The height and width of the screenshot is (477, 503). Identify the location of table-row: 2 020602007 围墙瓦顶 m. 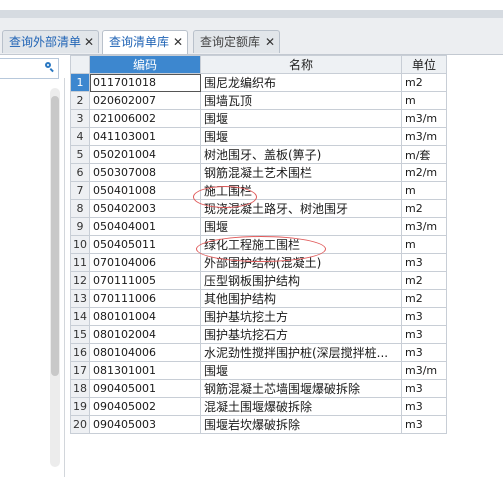
(258, 100).